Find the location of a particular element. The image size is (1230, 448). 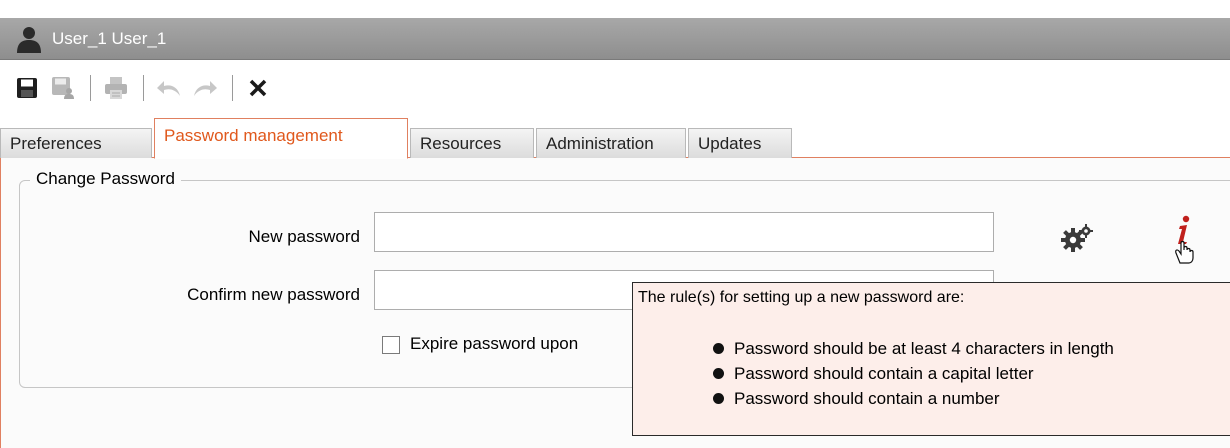

printer-icon is located at coordinates (116, 88).